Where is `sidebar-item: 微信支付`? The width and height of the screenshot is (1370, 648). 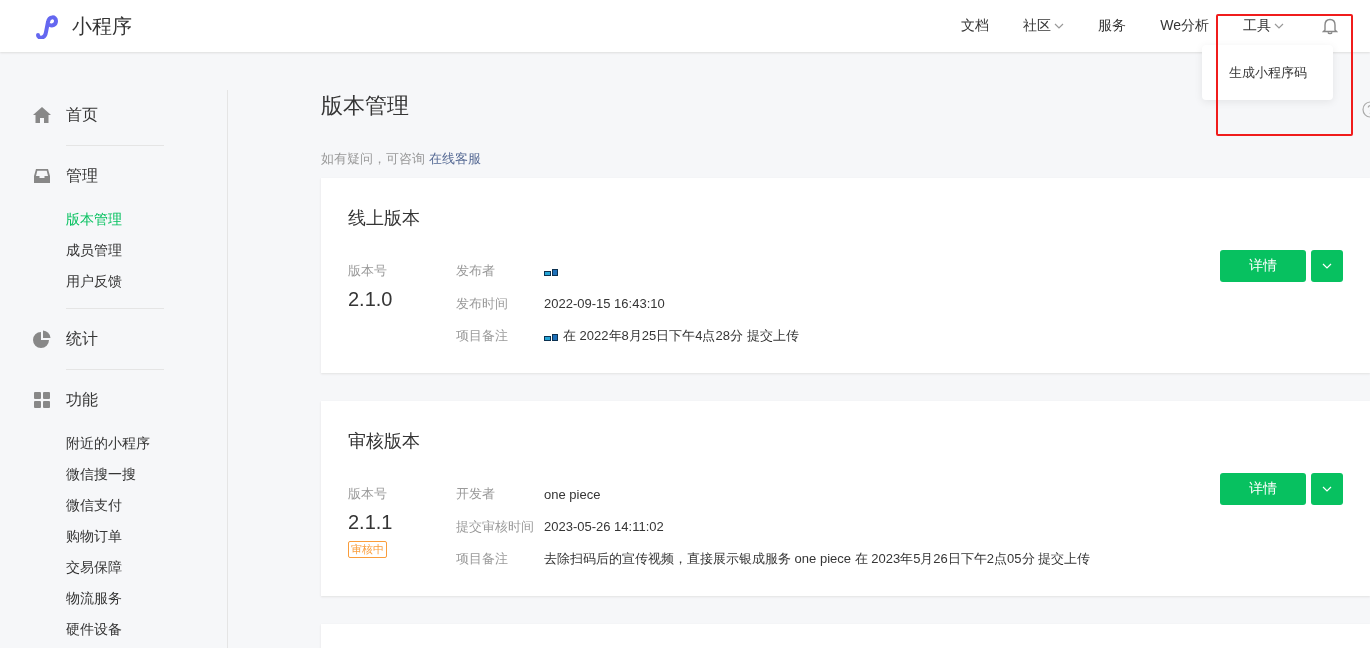 sidebar-item: 微信支付 is located at coordinates (113, 505).